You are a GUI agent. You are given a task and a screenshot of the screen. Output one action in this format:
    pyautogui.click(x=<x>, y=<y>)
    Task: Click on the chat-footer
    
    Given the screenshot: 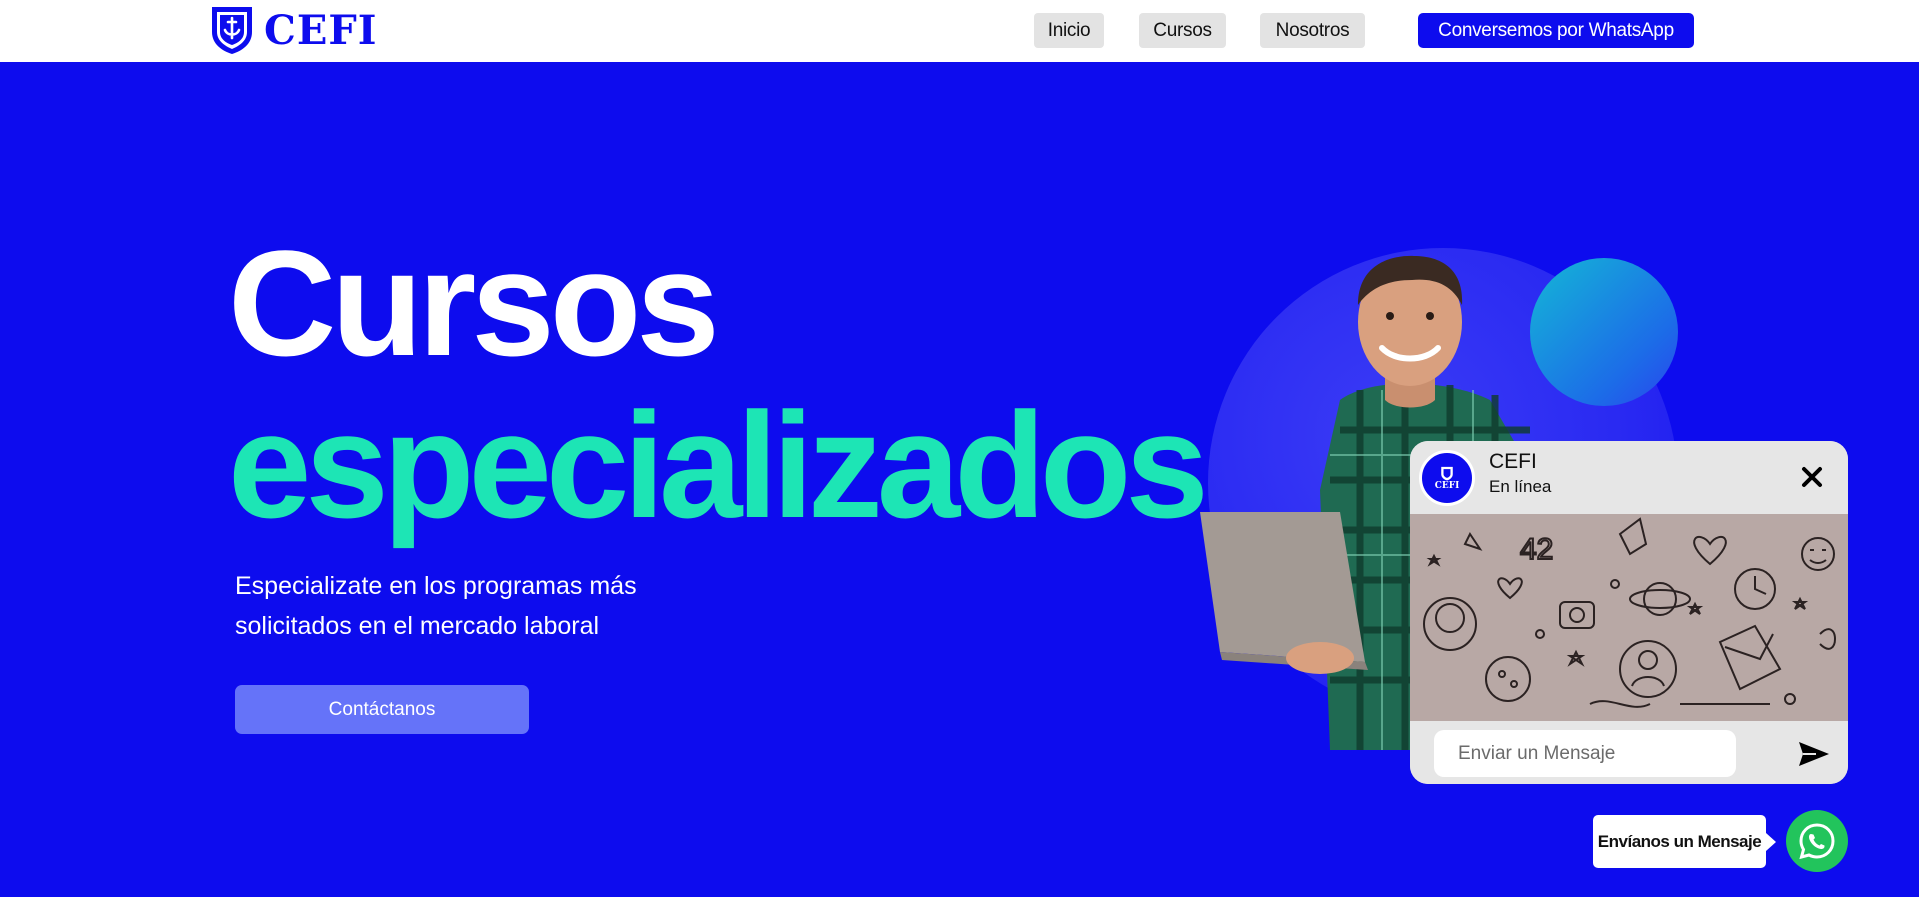 What is the action you would take?
    pyautogui.click(x=1629, y=752)
    